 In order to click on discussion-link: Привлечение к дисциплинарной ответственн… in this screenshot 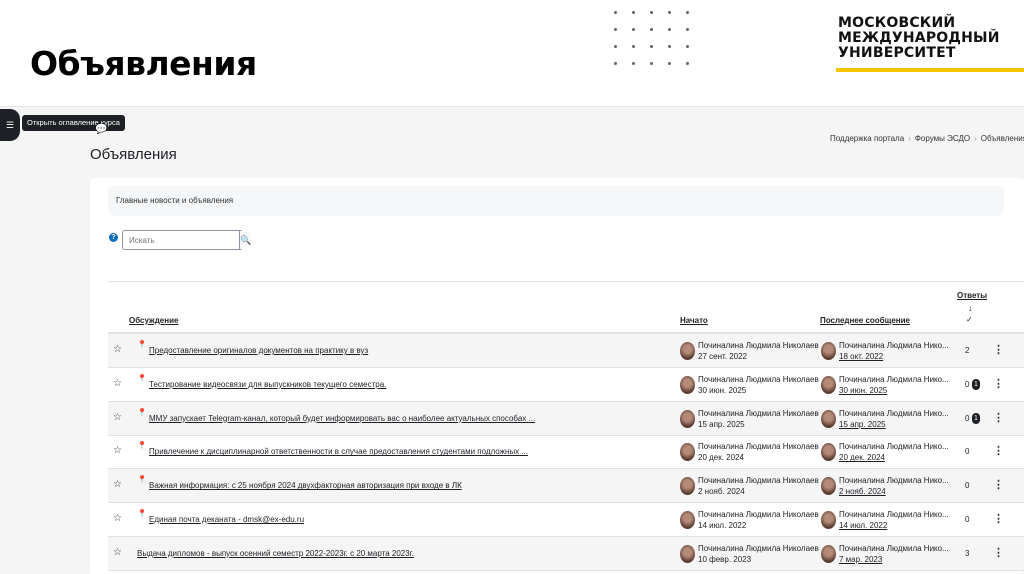, I will do `click(338, 451)`.